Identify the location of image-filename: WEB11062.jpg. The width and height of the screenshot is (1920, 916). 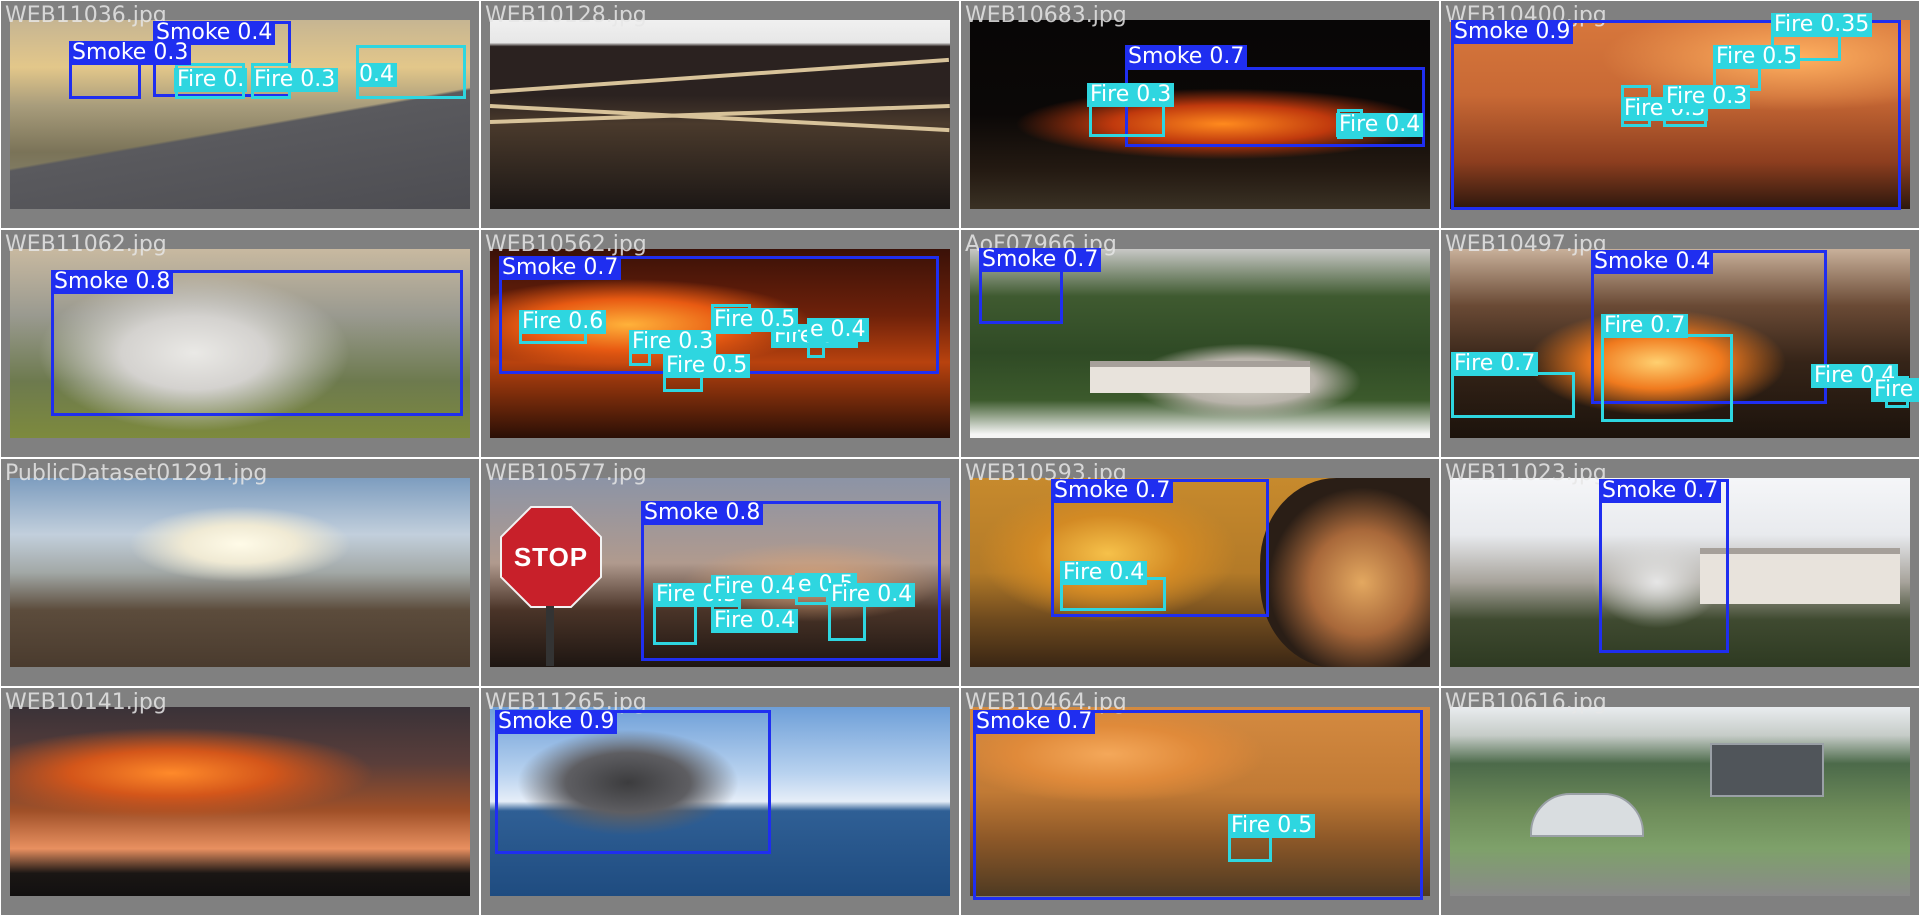
(86, 244).